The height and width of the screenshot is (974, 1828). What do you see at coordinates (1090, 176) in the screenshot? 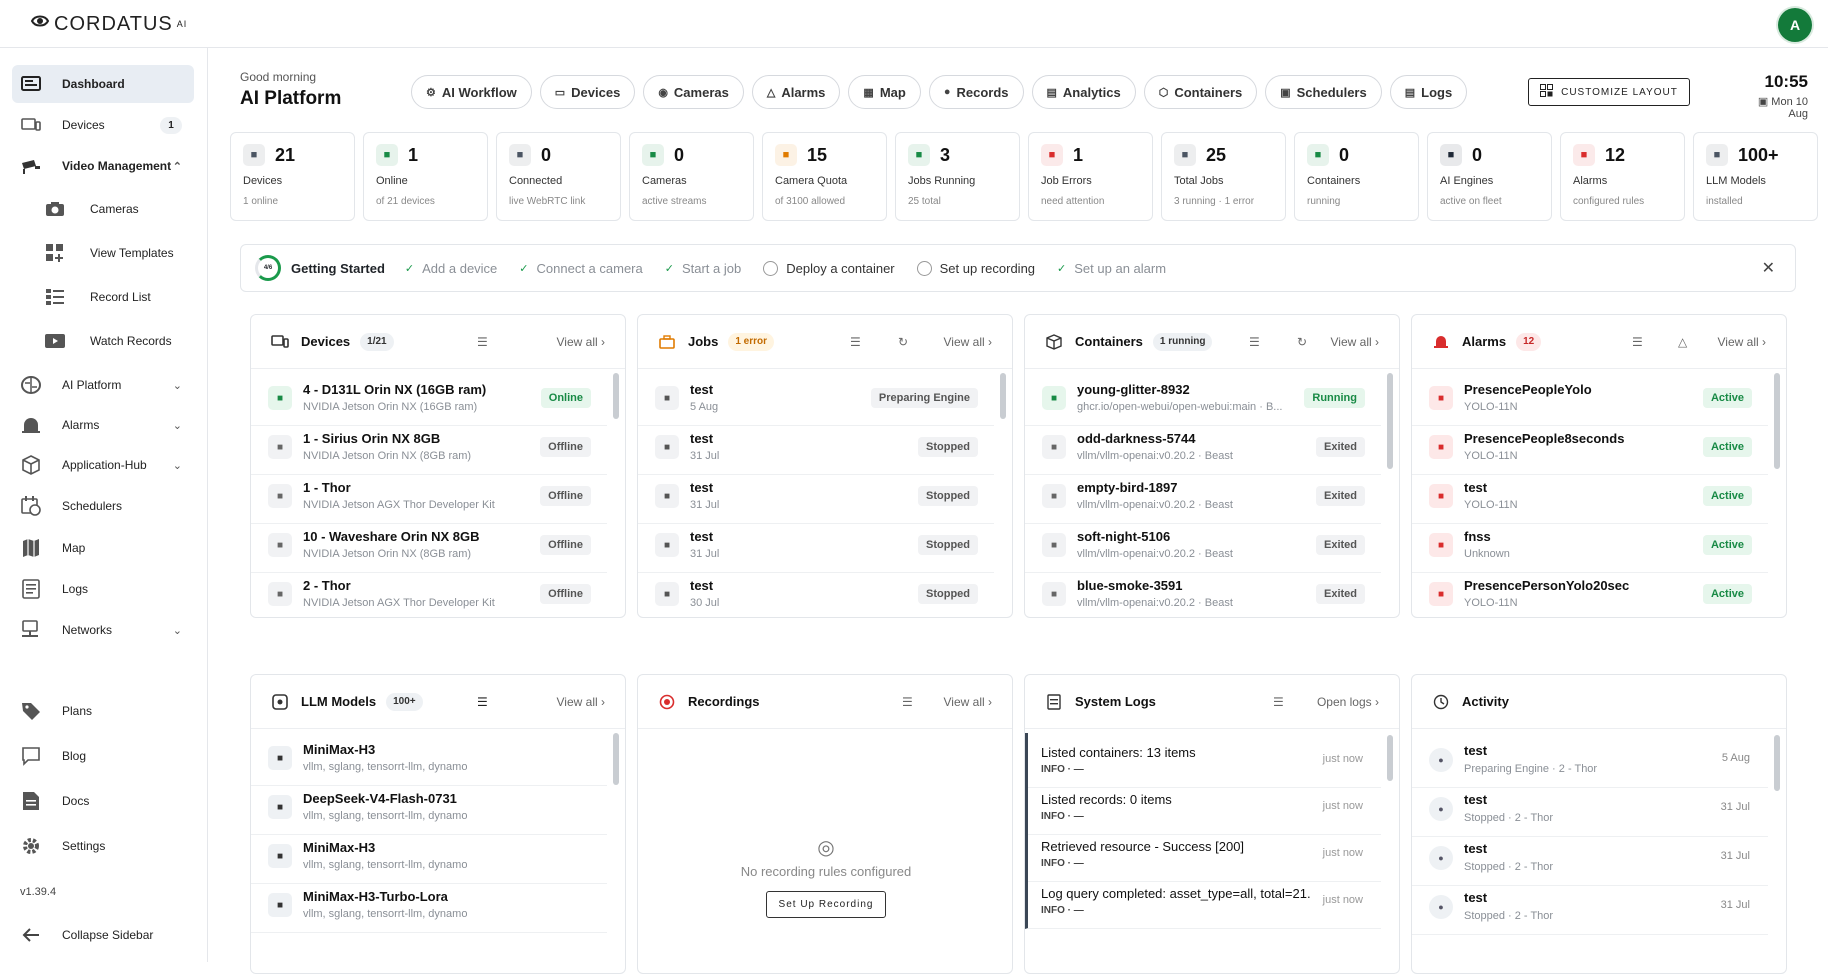
I see `stat-card: ■ 1 Job Errors need attention` at bounding box center [1090, 176].